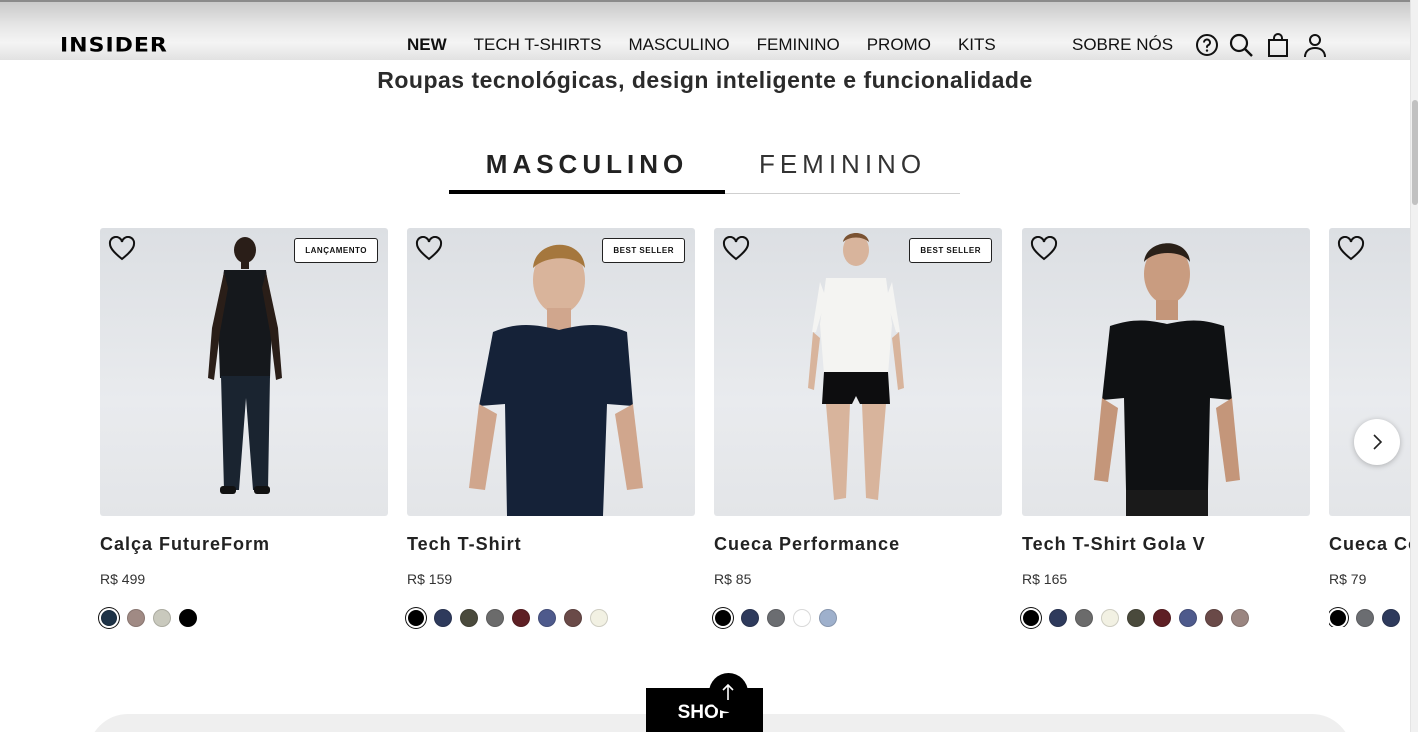  What do you see at coordinates (1045, 579) in the screenshot?
I see `product-price: R$ 165` at bounding box center [1045, 579].